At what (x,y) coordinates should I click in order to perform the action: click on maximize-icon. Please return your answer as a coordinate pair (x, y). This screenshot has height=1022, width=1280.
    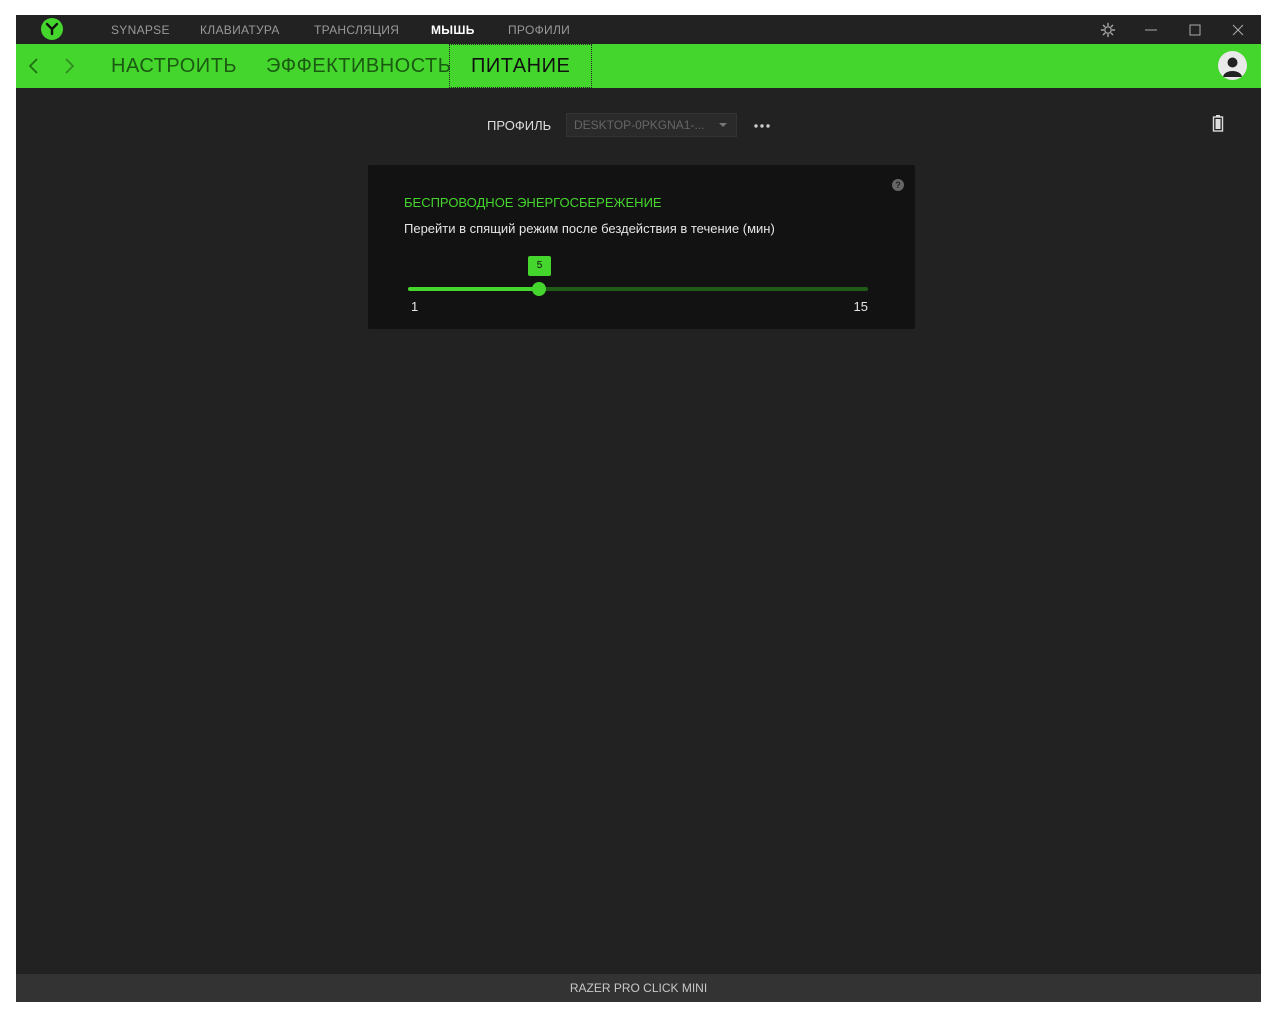
    Looking at the image, I should click on (1195, 30).